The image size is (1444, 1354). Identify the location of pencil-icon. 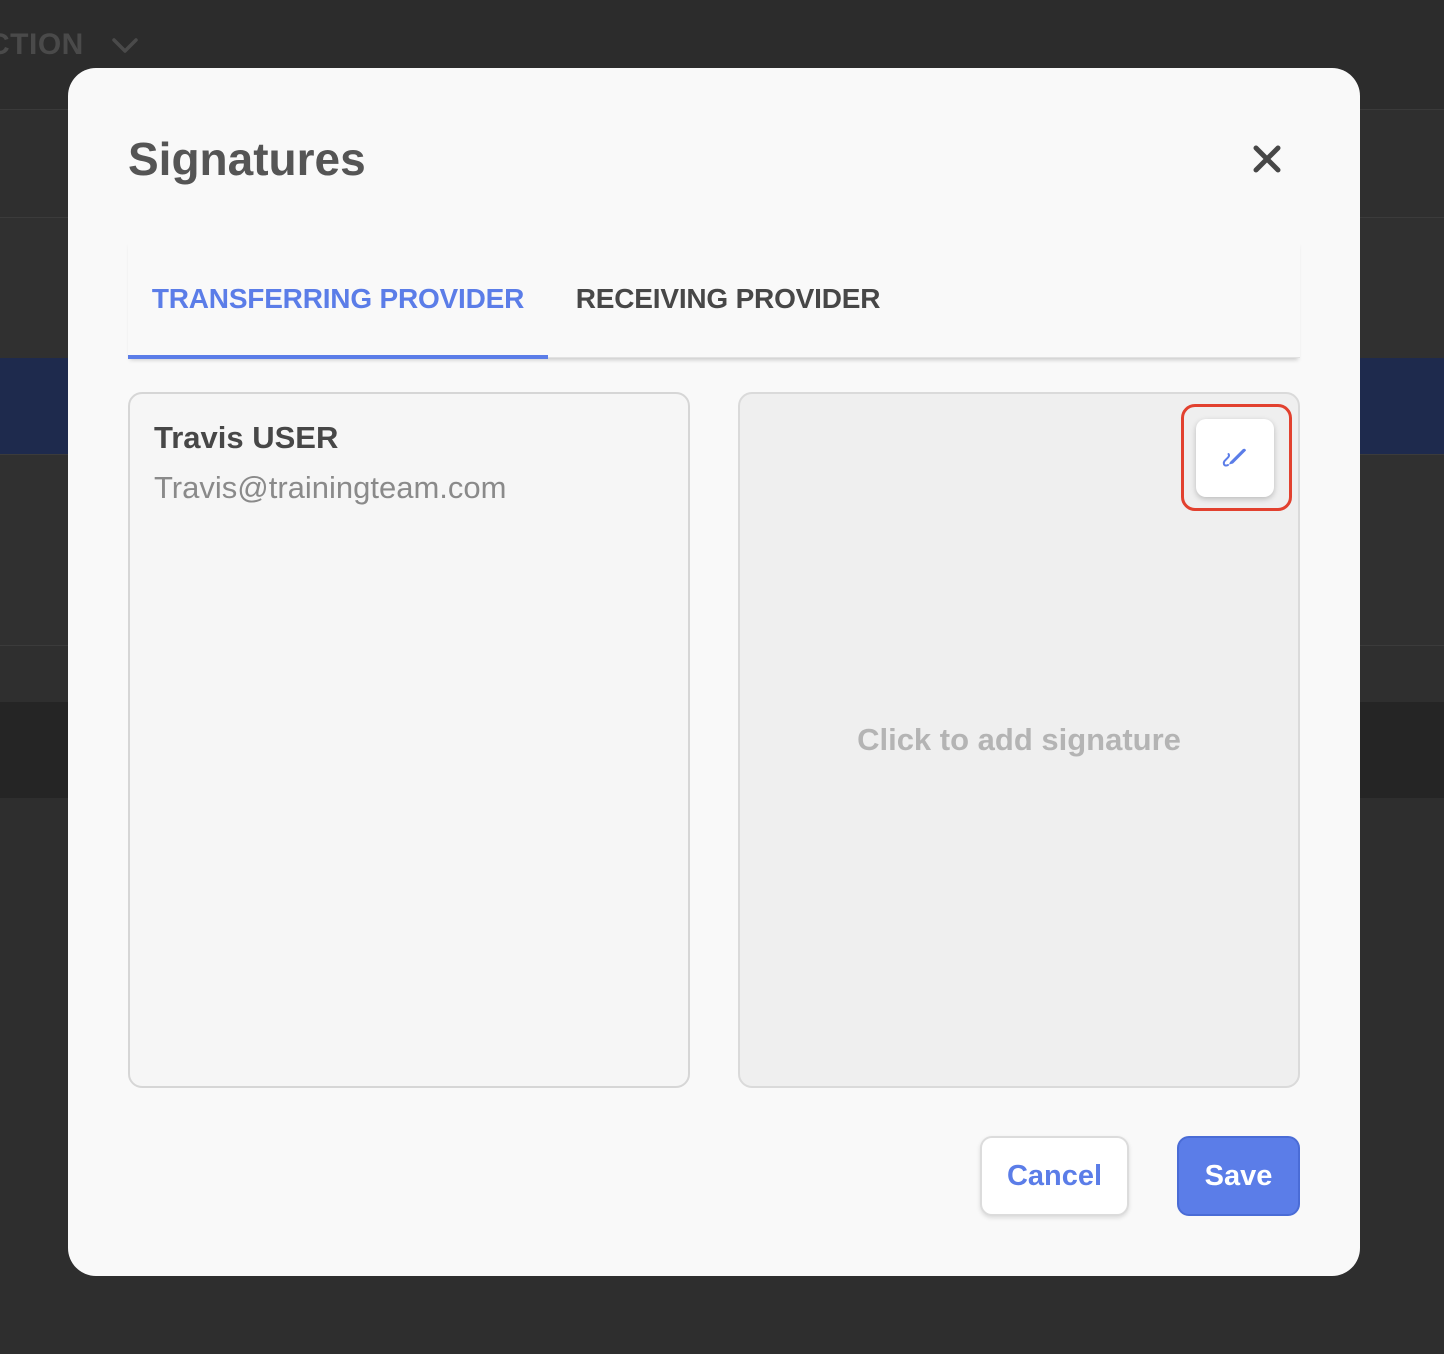
(1235, 458).